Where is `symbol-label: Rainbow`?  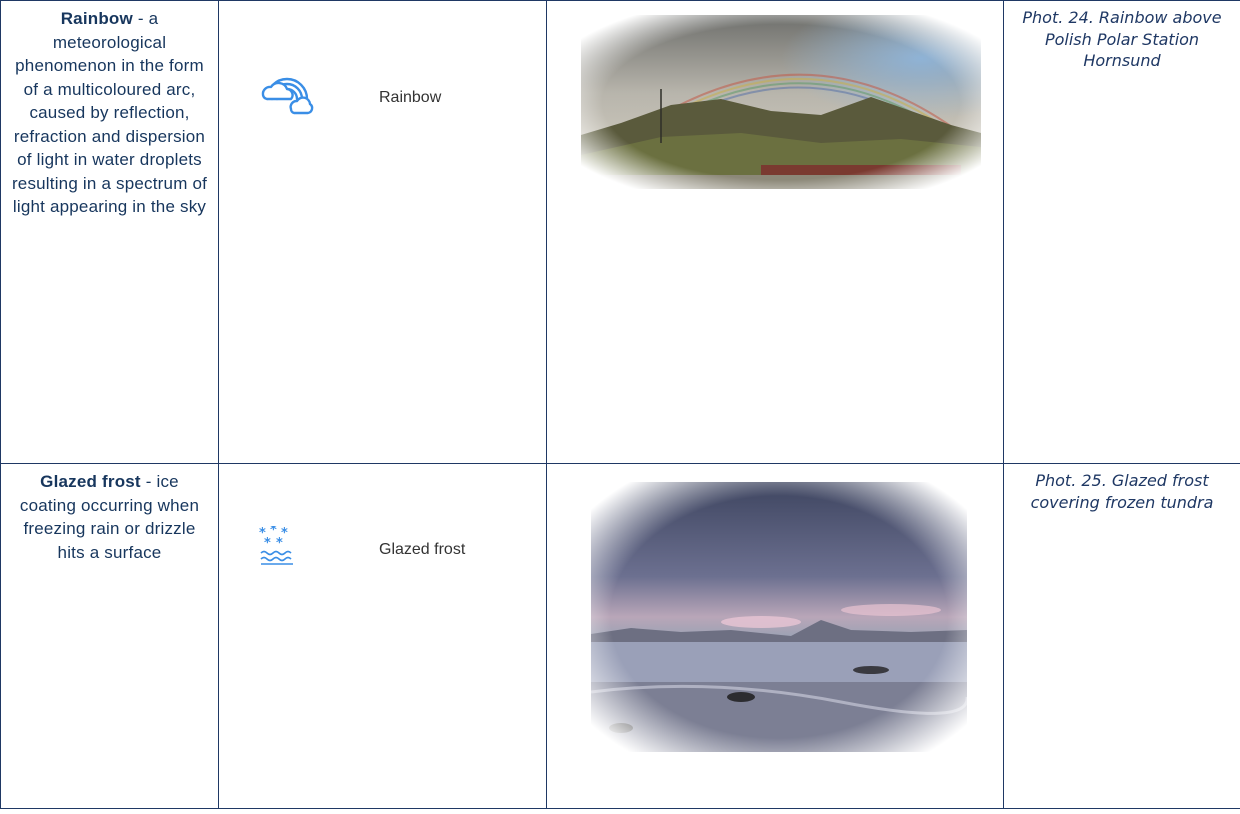
symbol-label: Rainbow is located at coordinates (410, 97).